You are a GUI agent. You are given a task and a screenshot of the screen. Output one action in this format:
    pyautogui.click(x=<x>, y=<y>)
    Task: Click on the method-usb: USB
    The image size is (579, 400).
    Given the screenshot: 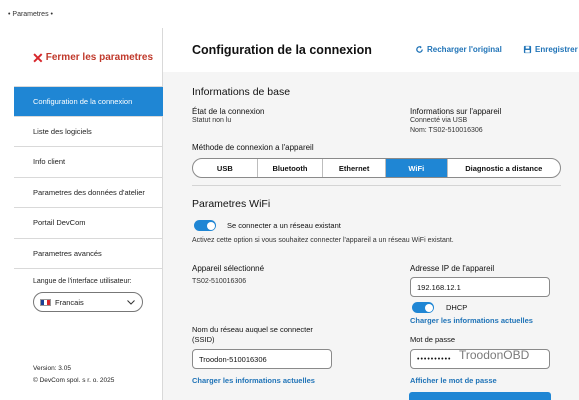 What is the action you would take?
    pyautogui.click(x=225, y=168)
    